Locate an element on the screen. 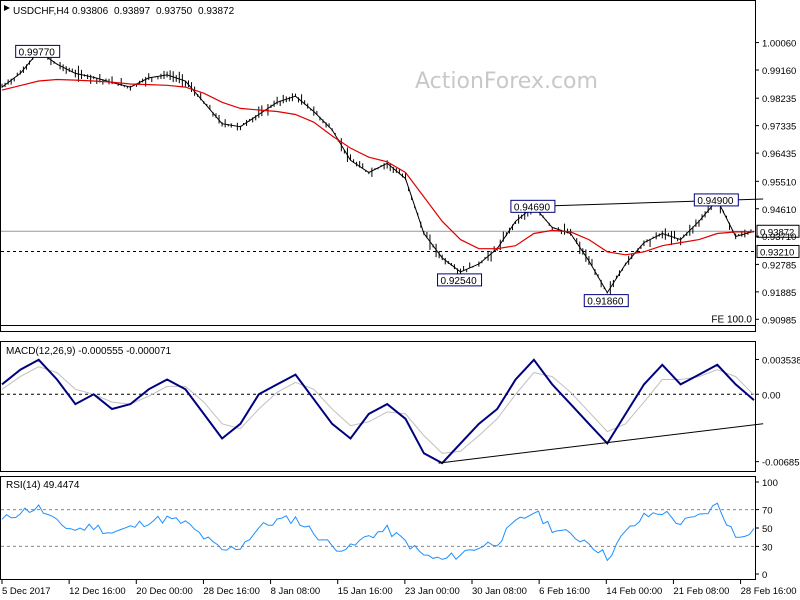 This screenshot has height=600, width=800. price-annotation: 0.94900 is located at coordinates (715, 201).